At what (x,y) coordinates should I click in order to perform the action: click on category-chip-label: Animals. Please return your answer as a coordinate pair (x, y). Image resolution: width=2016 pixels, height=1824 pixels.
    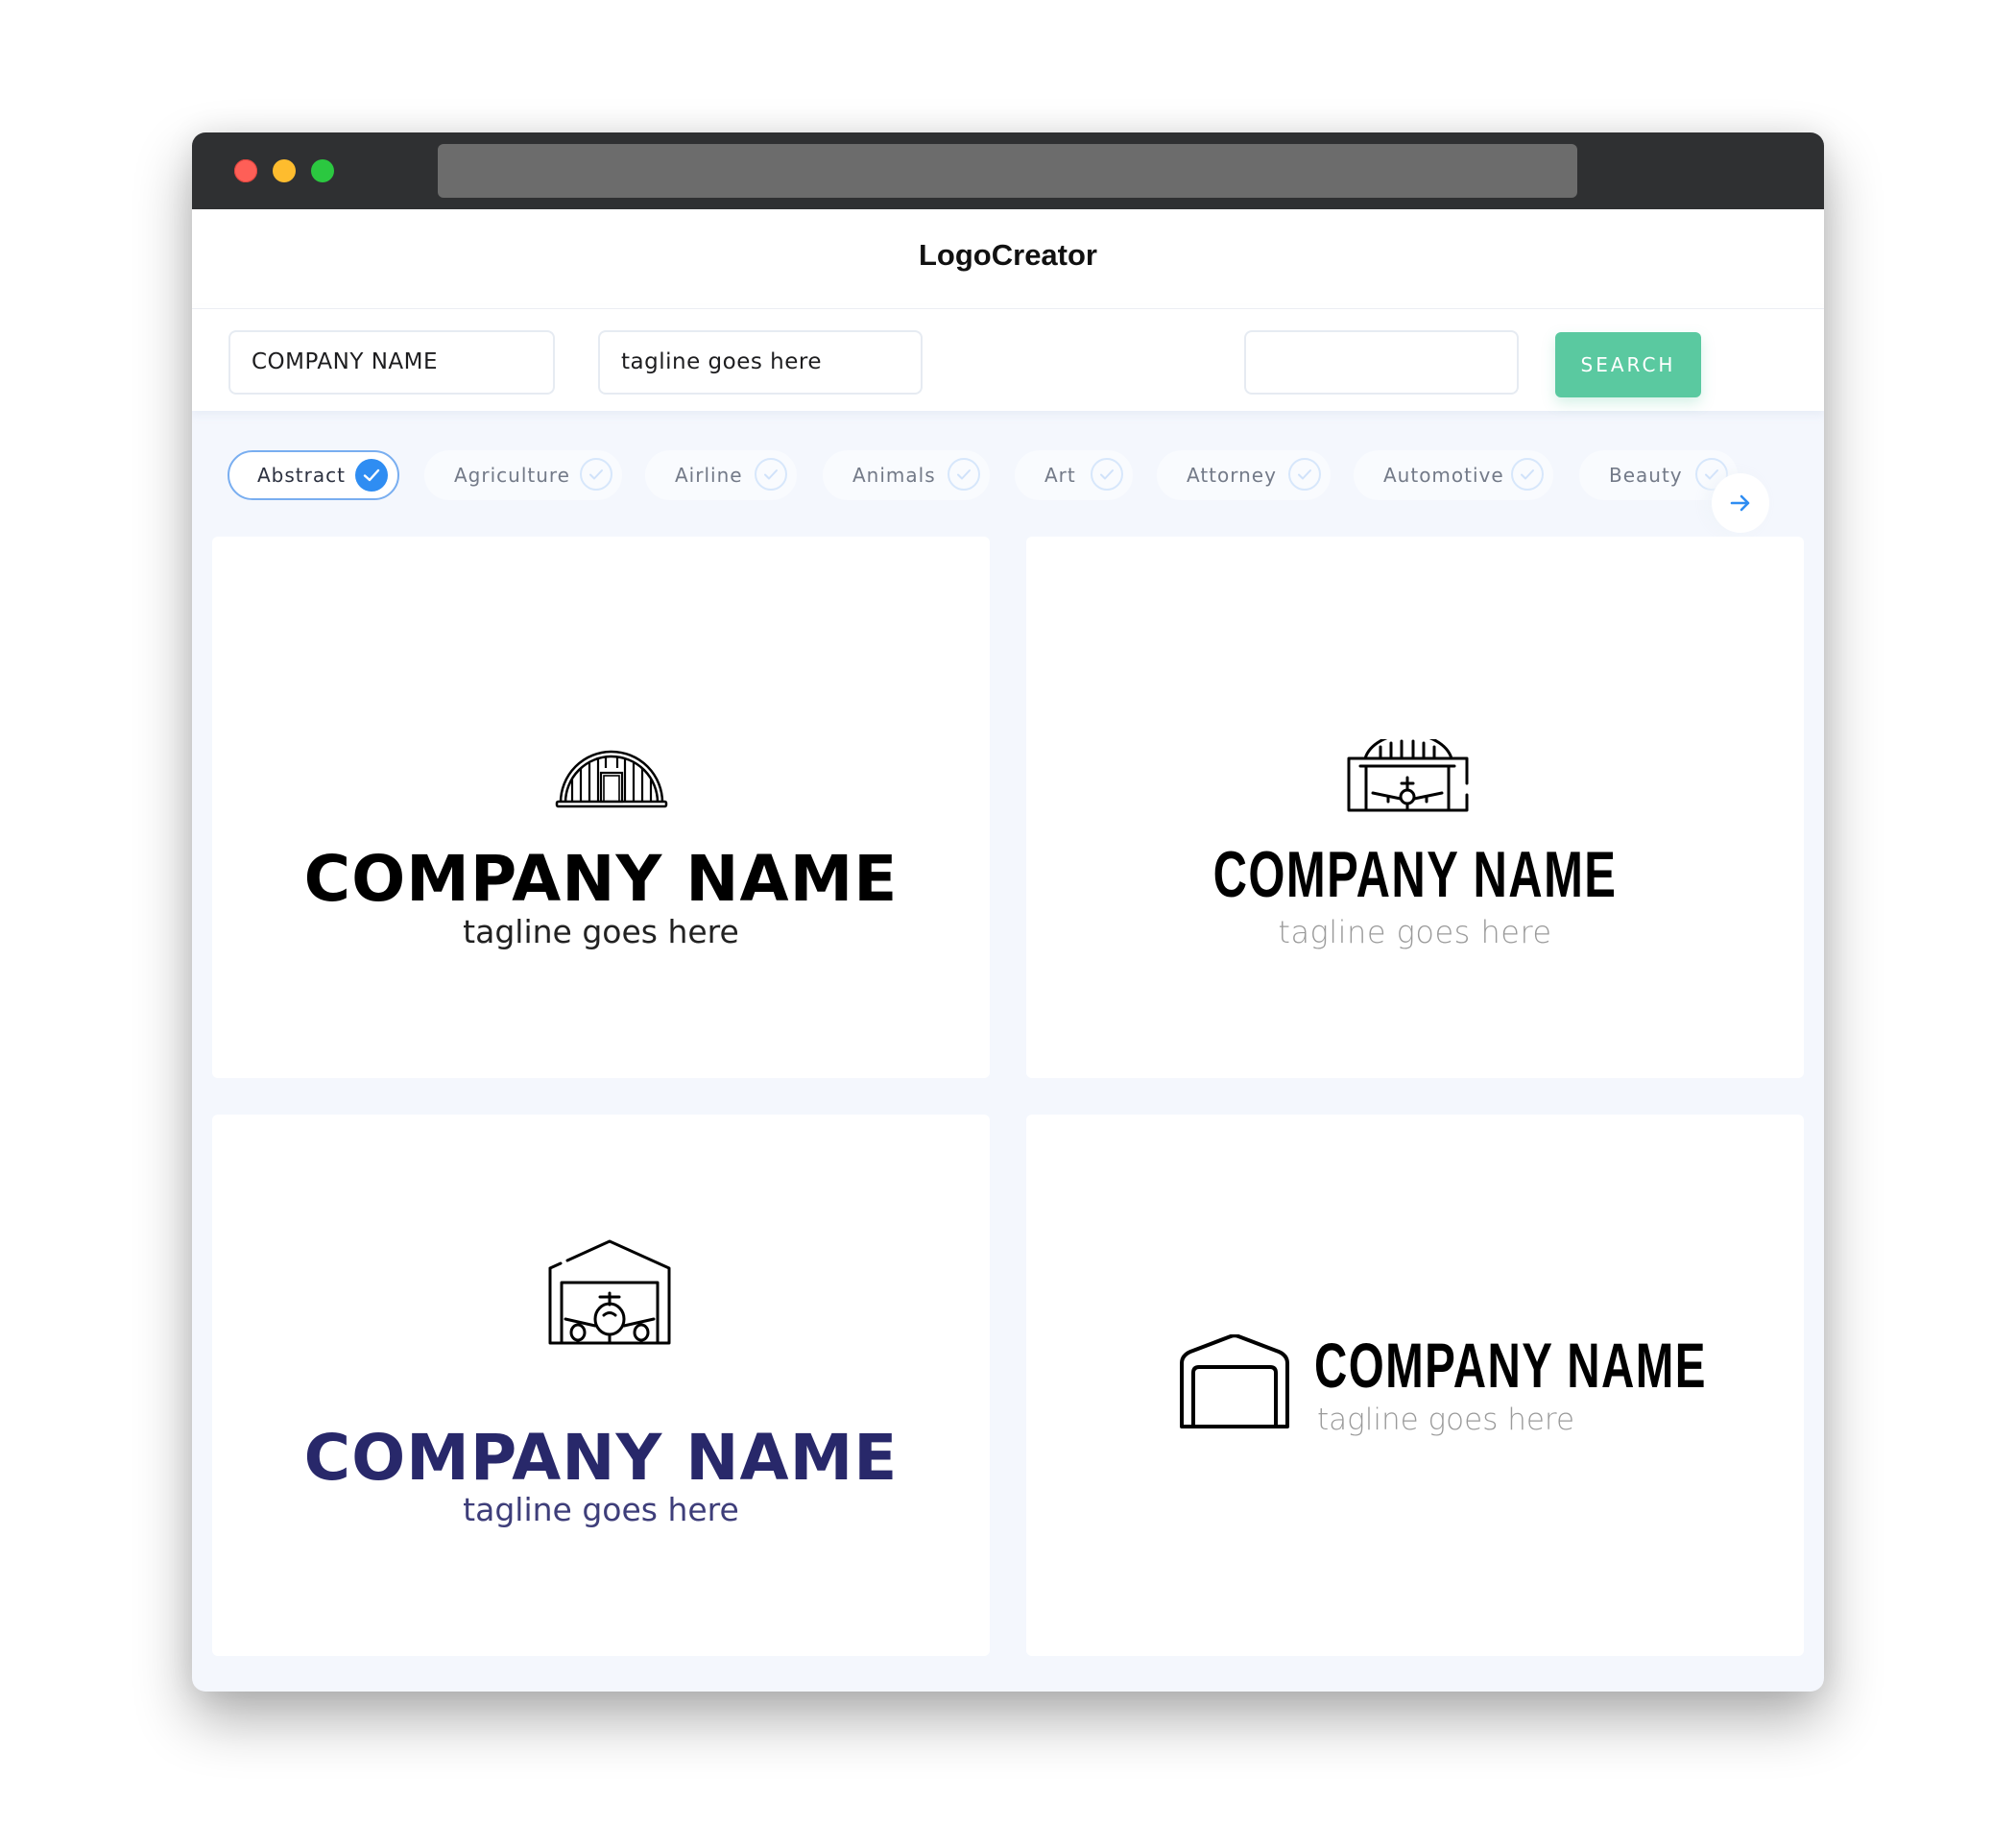
    Looking at the image, I should click on (894, 476).